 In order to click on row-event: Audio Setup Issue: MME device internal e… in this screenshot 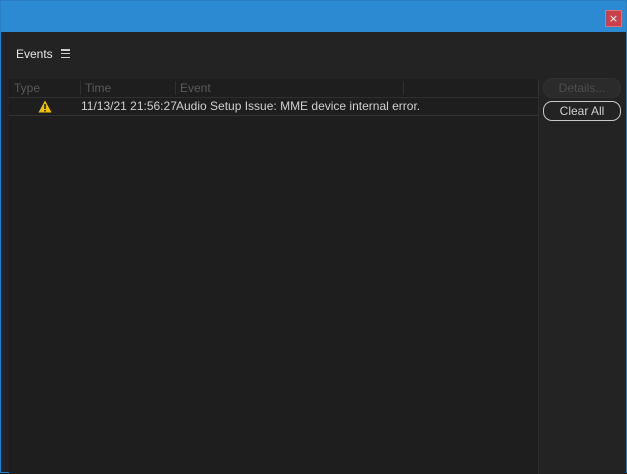, I will do `click(298, 106)`.